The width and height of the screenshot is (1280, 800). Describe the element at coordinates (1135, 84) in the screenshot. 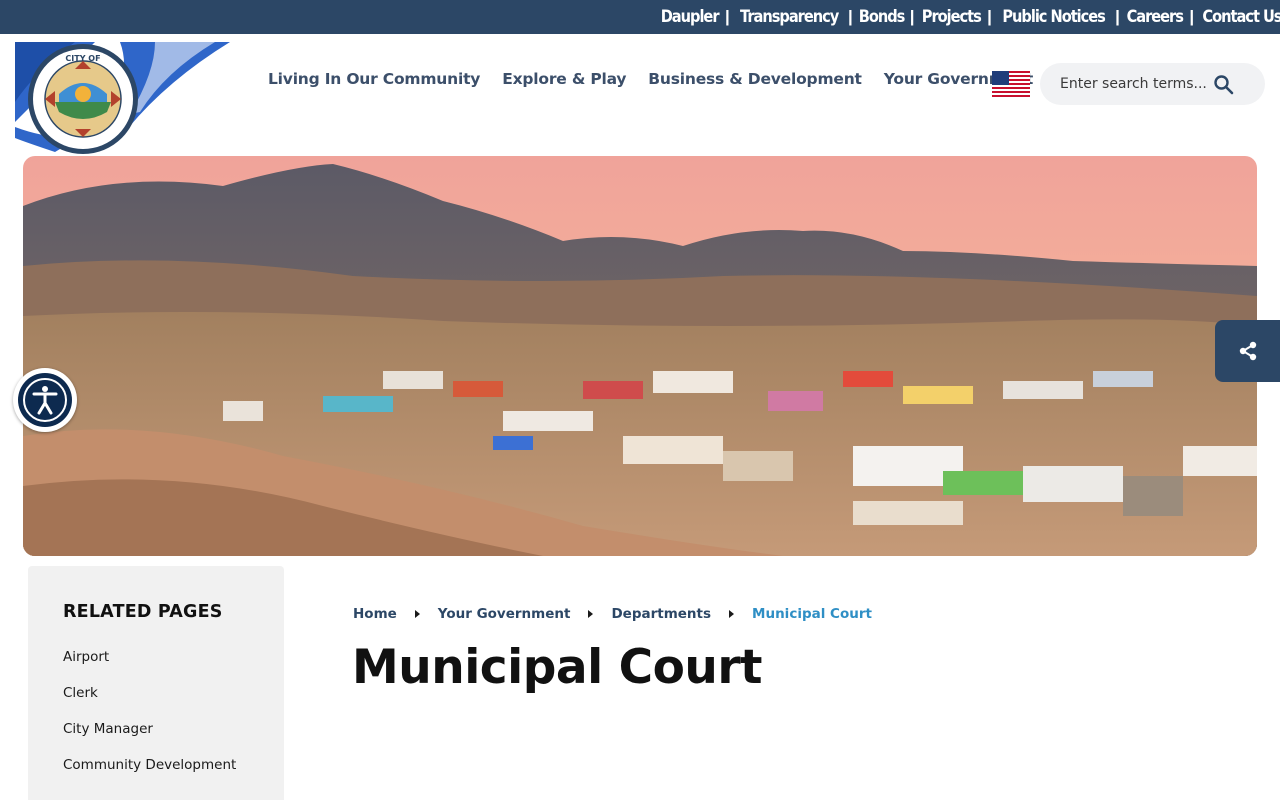

I see `search-input` at that location.